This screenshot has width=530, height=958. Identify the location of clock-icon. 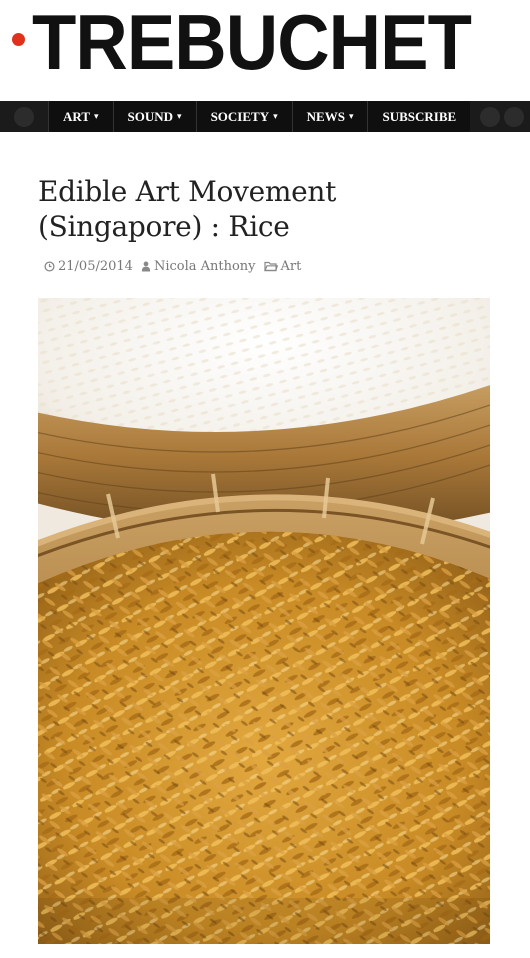
(49, 266).